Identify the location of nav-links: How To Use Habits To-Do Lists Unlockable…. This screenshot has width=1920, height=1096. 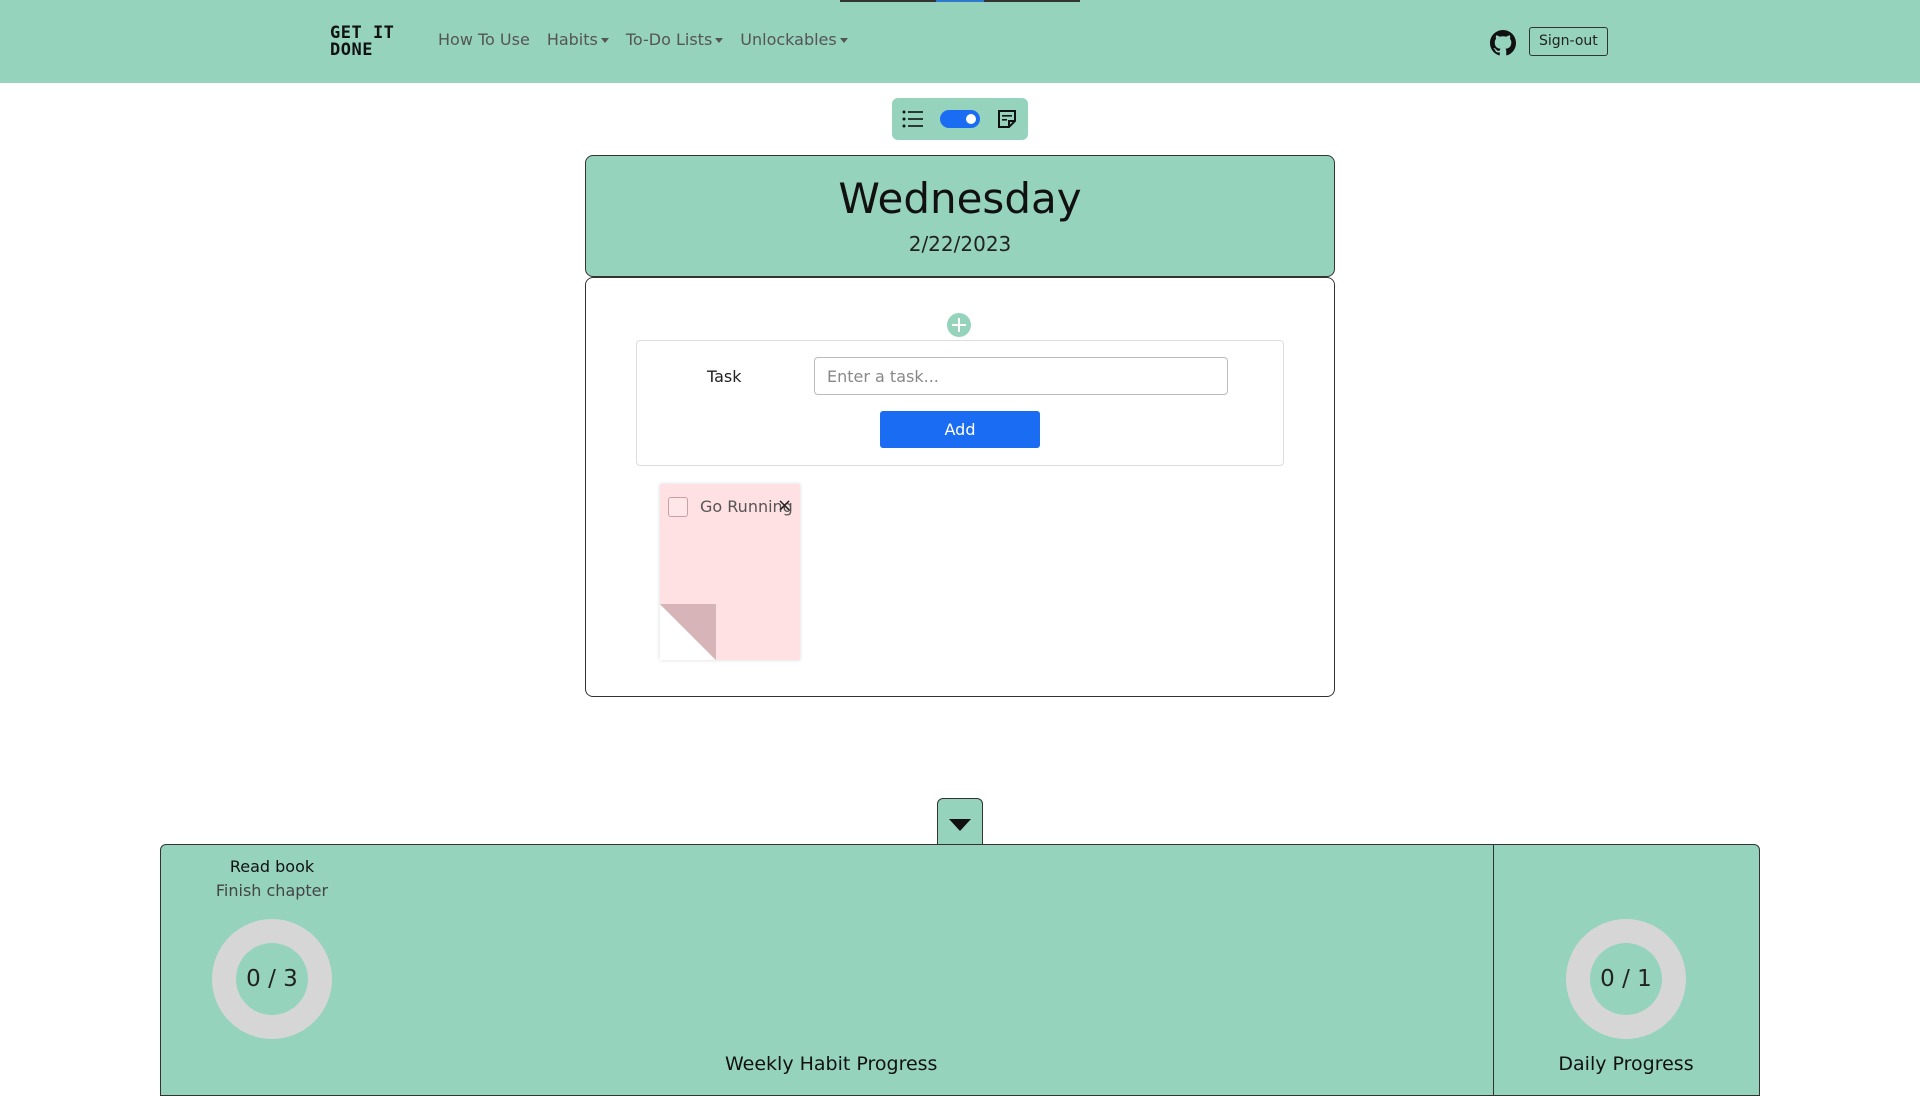
(643, 39).